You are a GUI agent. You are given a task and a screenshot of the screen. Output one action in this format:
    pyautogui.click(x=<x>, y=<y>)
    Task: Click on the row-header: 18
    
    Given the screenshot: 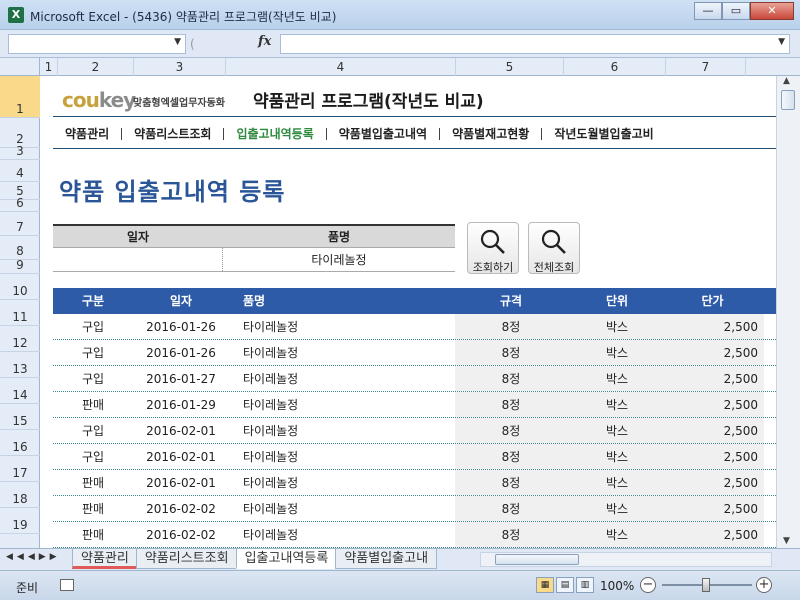 What is the action you would take?
    pyautogui.click(x=20, y=495)
    